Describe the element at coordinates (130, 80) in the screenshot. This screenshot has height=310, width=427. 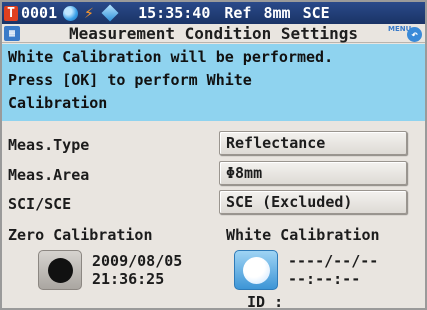
I see `message-line-2: Press [OK] to perform White` at that location.